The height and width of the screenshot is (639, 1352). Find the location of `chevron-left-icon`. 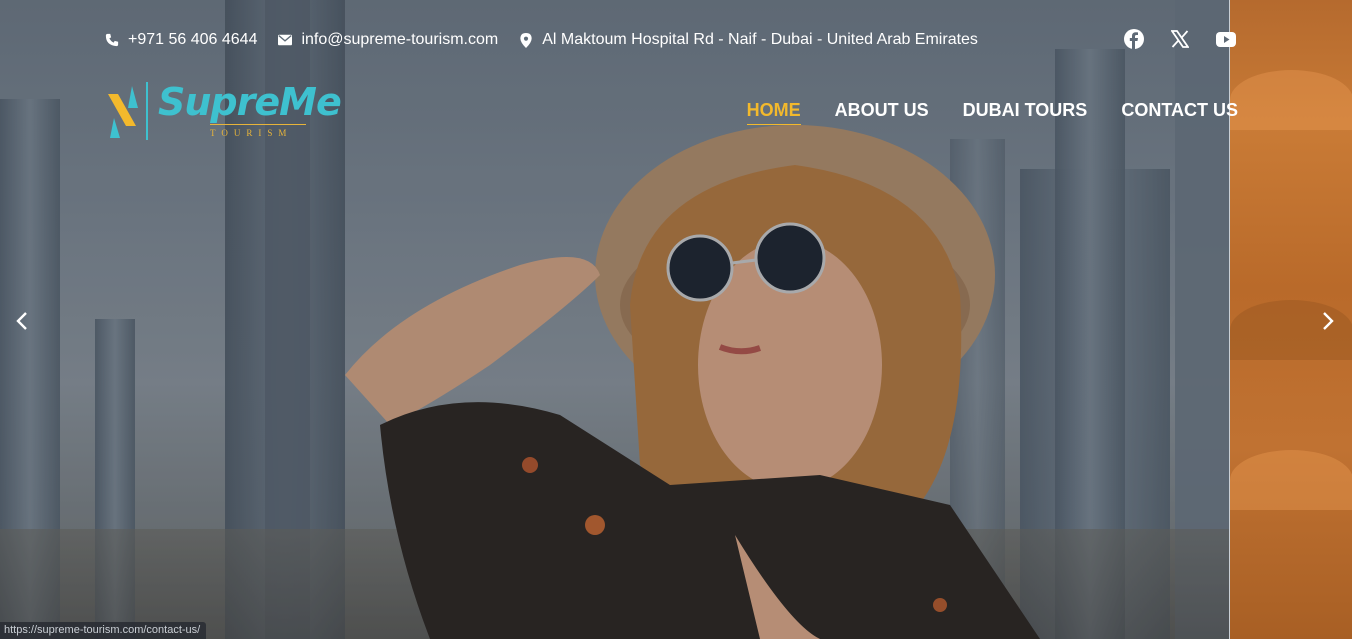

chevron-left-icon is located at coordinates (21, 321).